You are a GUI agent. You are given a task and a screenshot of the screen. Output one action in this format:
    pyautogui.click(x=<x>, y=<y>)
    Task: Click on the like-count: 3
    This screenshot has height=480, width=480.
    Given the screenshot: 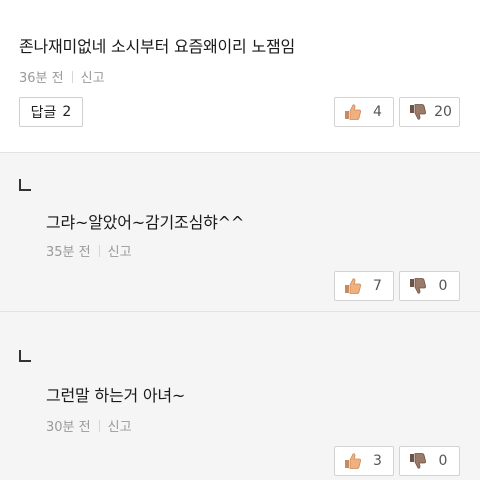 What is the action you would take?
    pyautogui.click(x=377, y=461)
    